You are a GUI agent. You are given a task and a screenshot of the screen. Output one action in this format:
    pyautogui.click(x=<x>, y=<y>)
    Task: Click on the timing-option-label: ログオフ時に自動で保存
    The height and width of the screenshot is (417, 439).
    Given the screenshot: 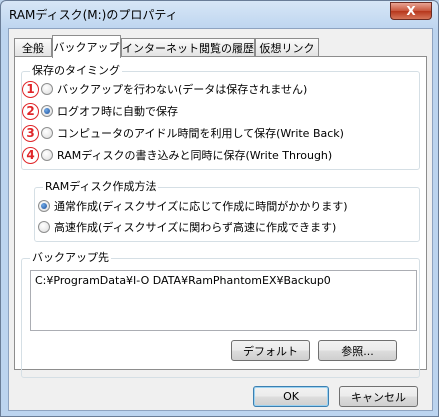 What is the action you would take?
    pyautogui.click(x=117, y=111)
    